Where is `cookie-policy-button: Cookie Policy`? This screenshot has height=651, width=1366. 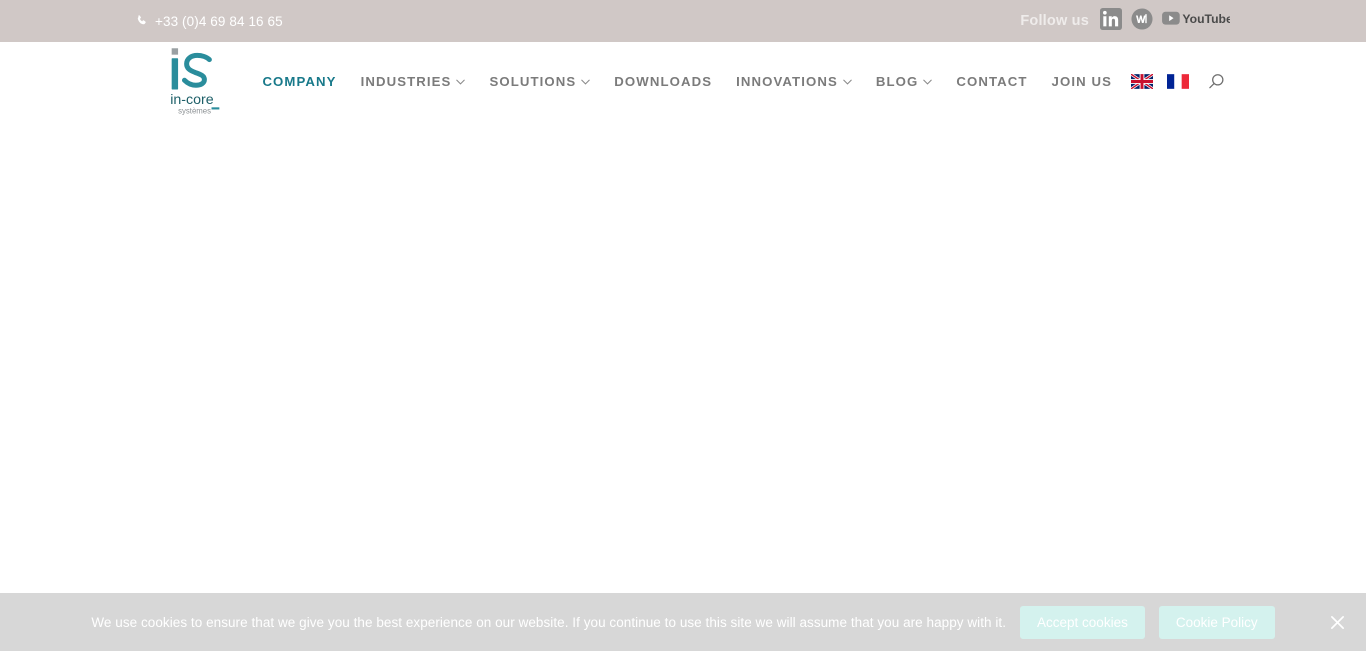 cookie-policy-button: Cookie Policy is located at coordinates (1216, 622).